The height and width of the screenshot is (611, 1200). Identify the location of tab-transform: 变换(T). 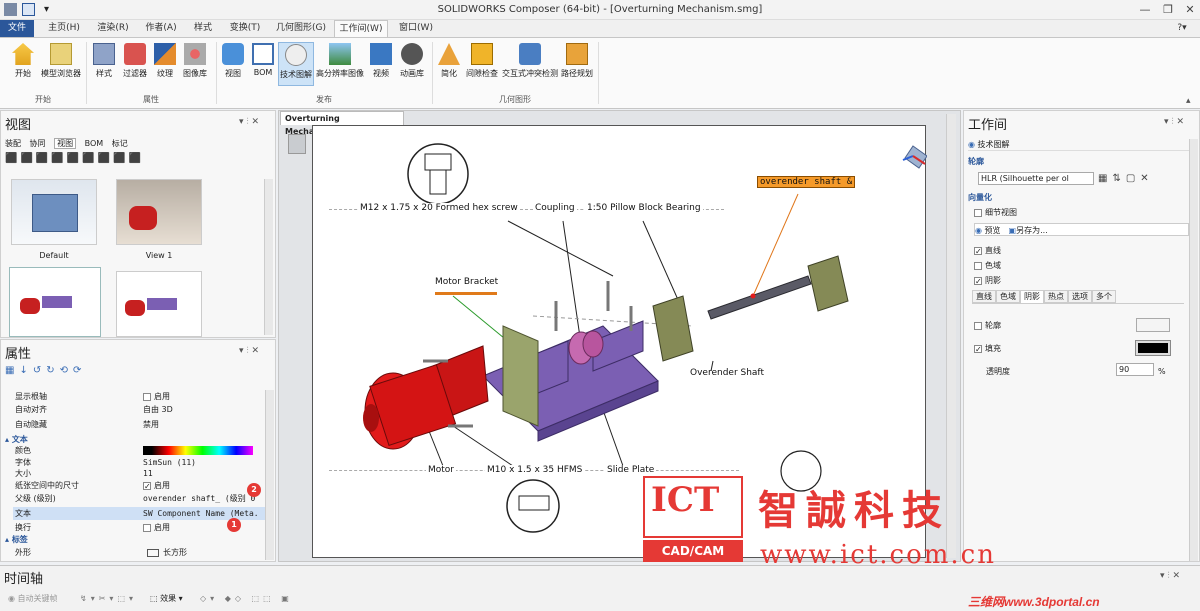
(245, 28).